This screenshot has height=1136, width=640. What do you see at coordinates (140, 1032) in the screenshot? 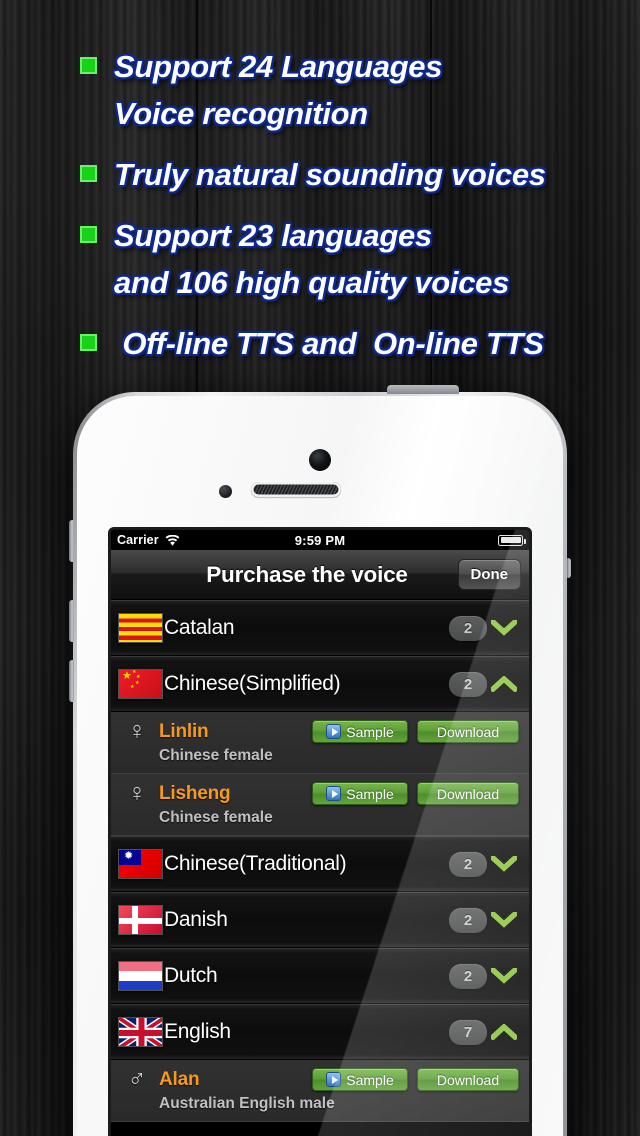
I see `uk-flag-icon` at bounding box center [140, 1032].